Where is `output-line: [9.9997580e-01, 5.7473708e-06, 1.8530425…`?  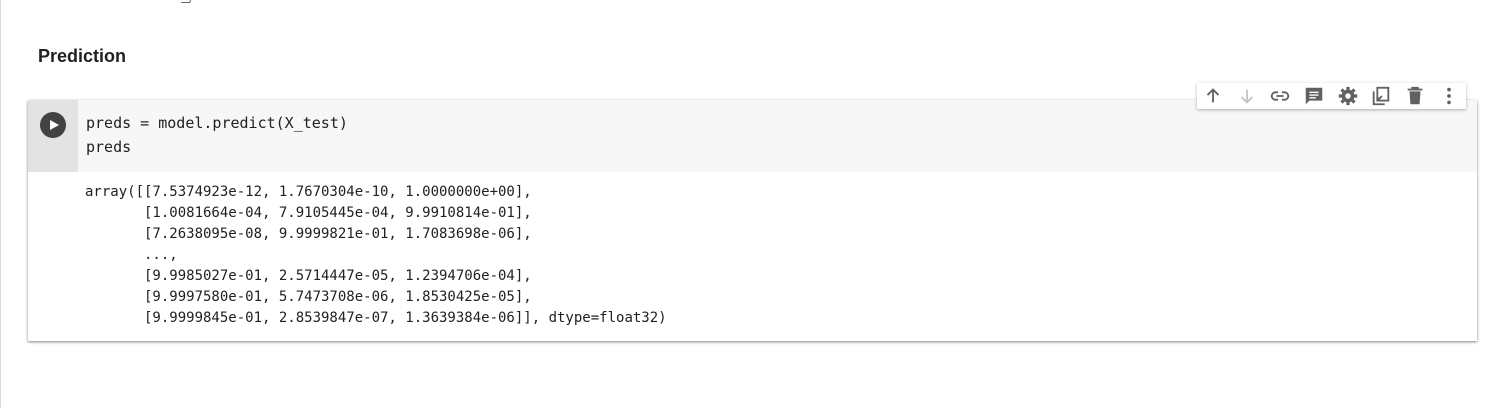 output-line: [9.9997580e-01, 5.7473708e-06, 1.8530425… is located at coordinates (308, 297).